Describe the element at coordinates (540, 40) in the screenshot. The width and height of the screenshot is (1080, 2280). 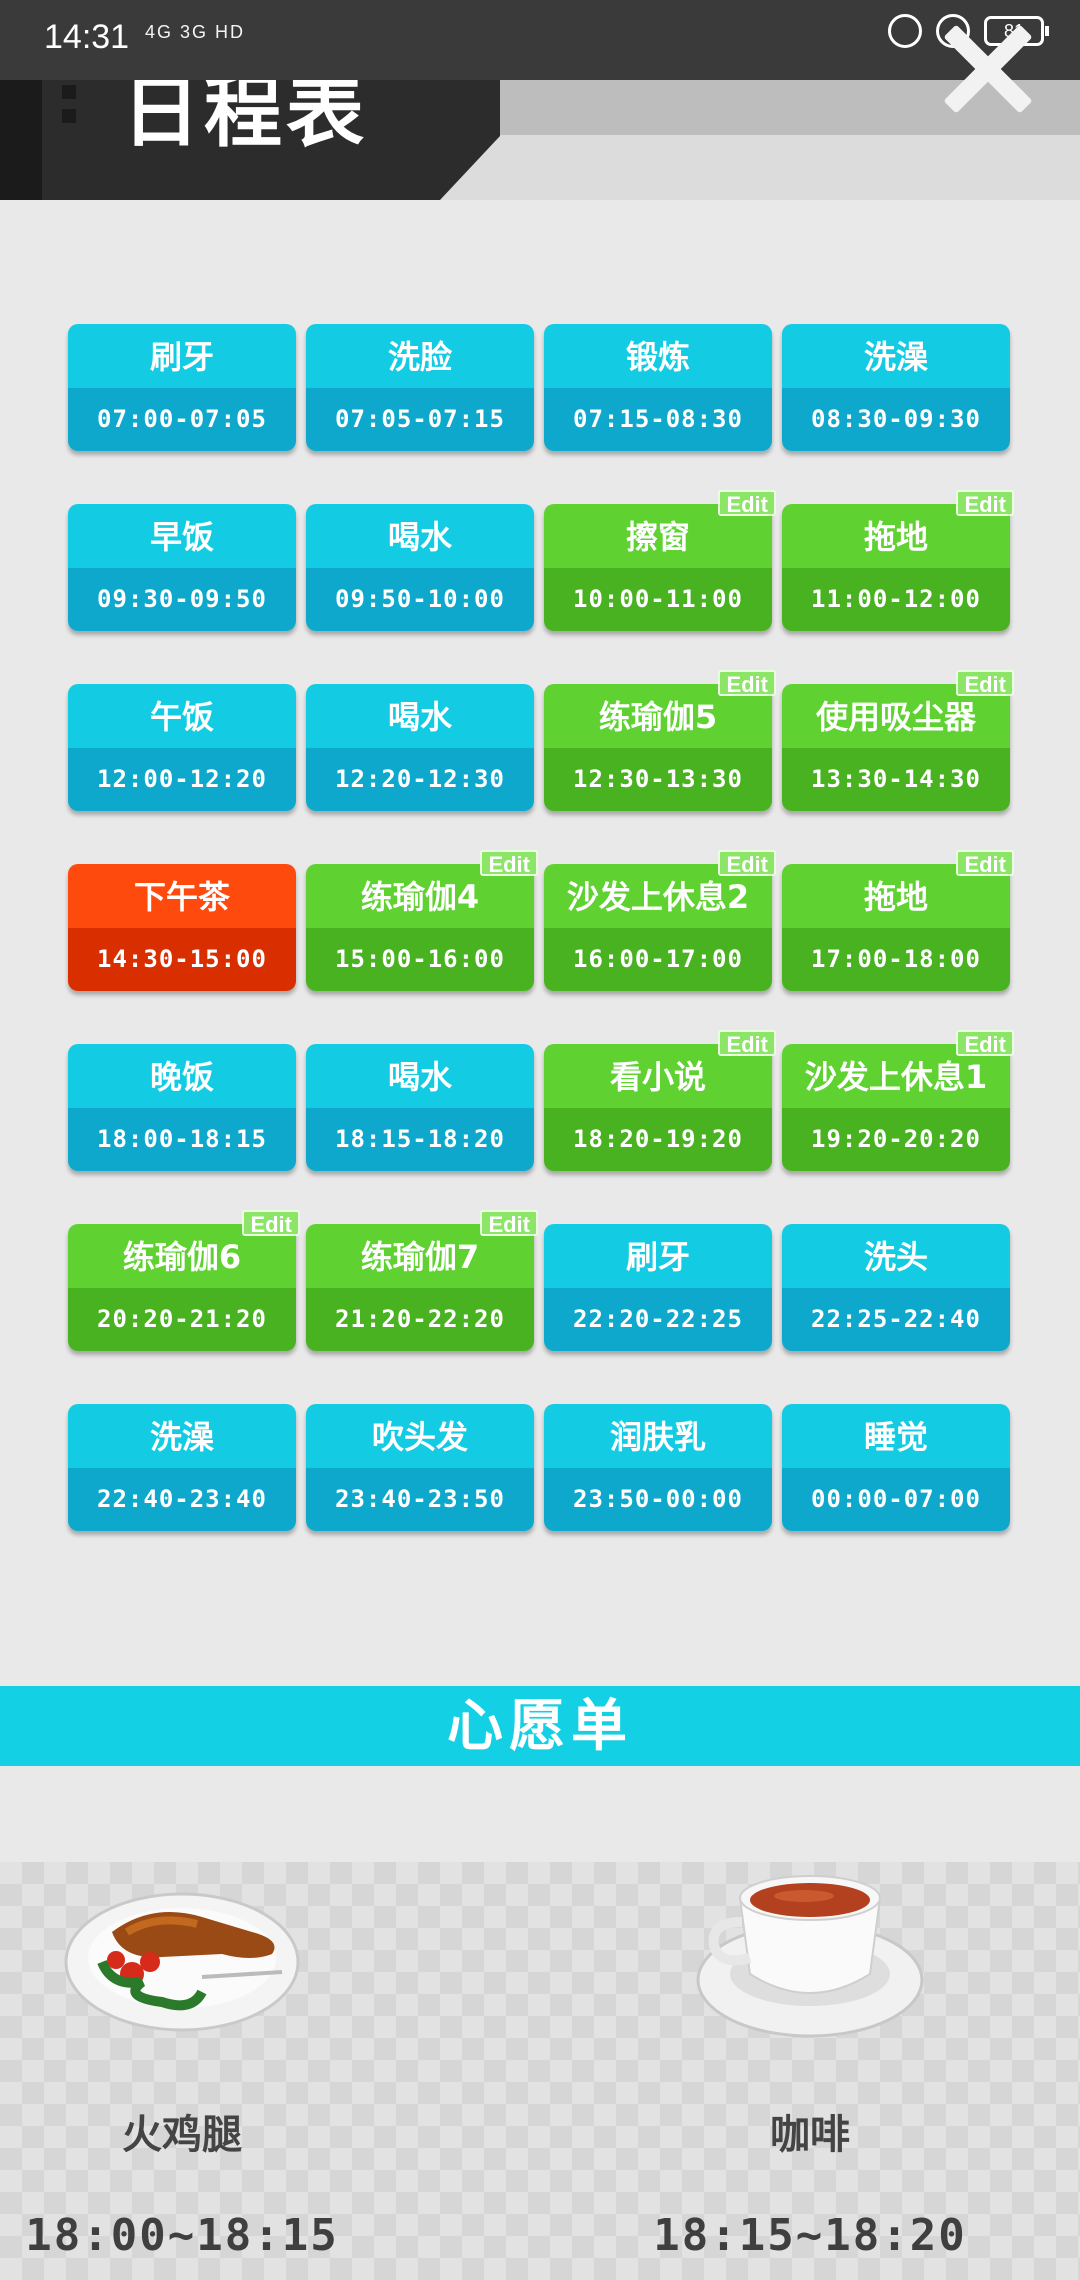
I see `status-bar: 14:31 4G 3G HD 81` at that location.